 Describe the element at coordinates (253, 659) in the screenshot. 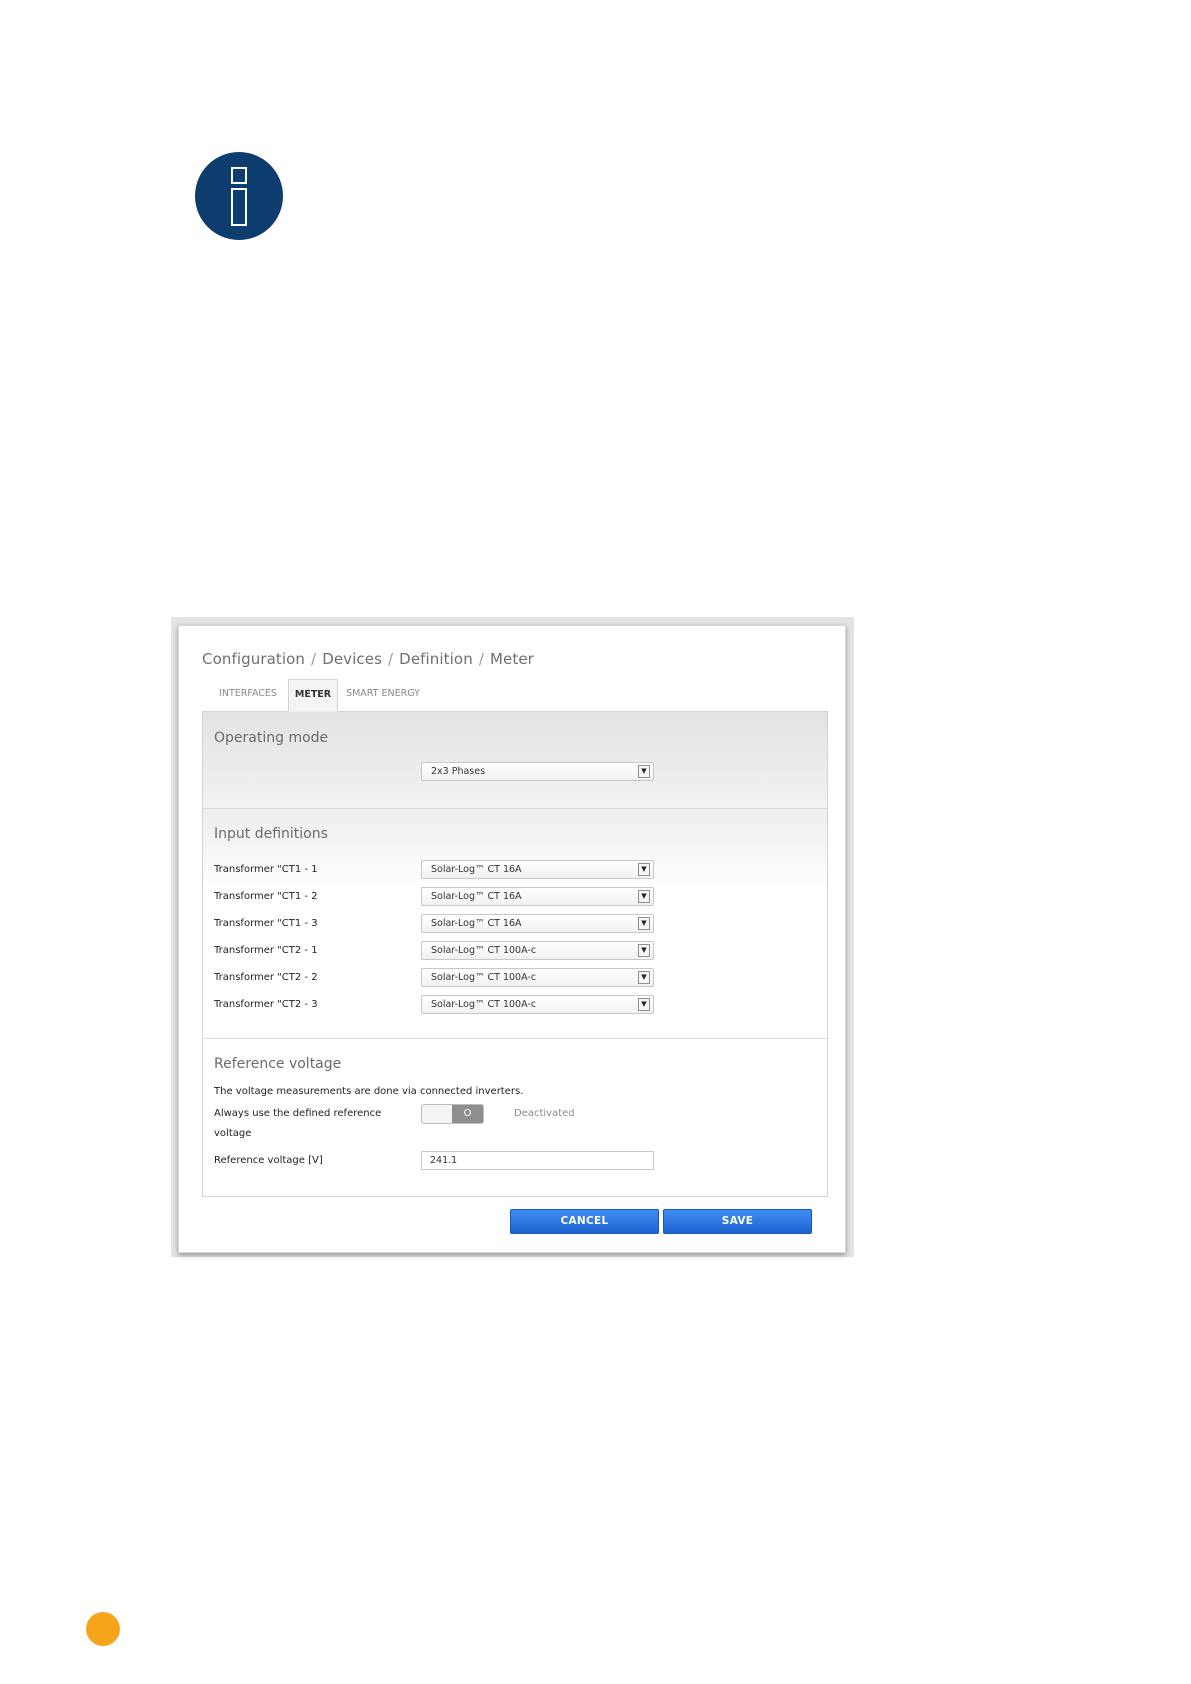

I see `breadcrumb-configuration: Configuration` at that location.